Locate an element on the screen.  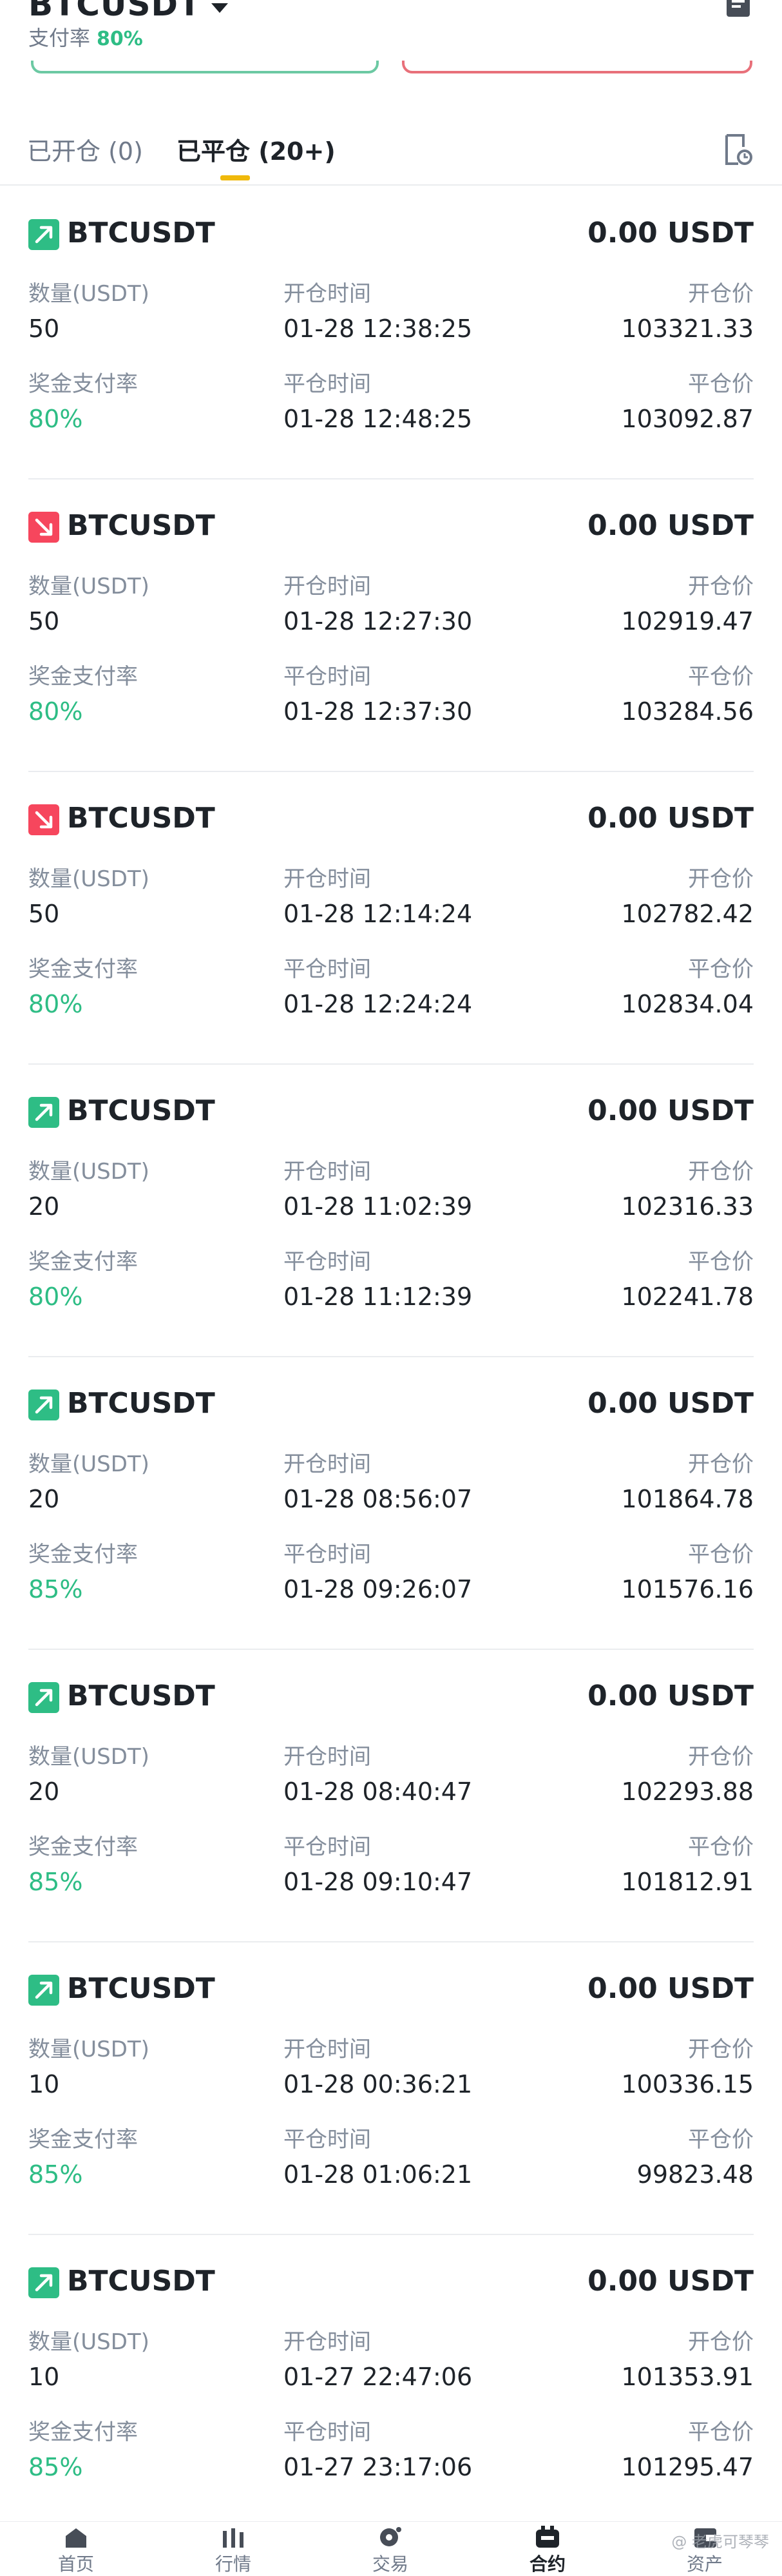
tab-closed-positions: 已平仓 (20+) is located at coordinates (256, 149).